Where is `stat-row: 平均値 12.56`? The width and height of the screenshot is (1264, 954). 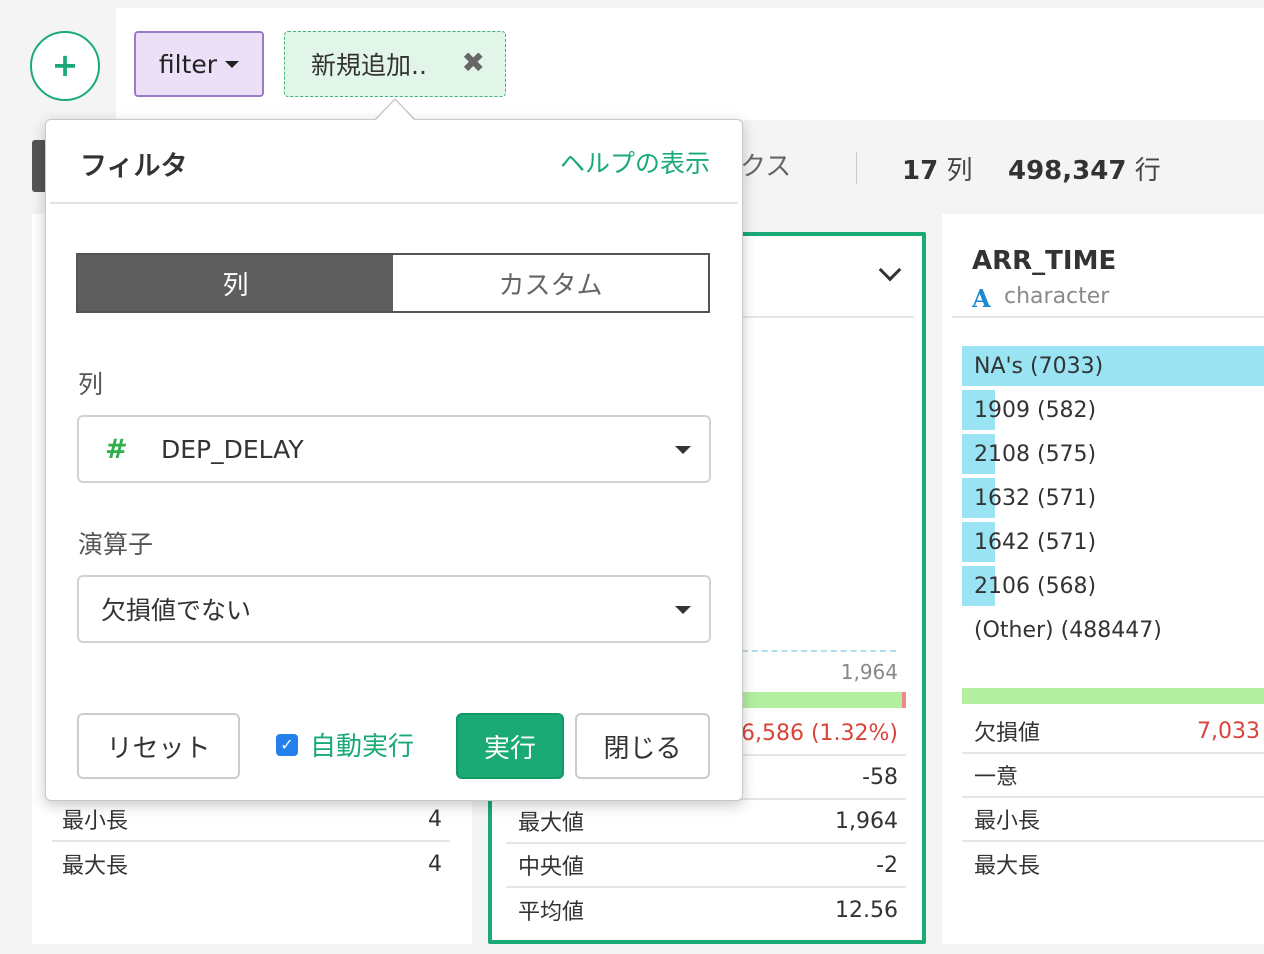
stat-row: 平均値 12.56 is located at coordinates (706, 910).